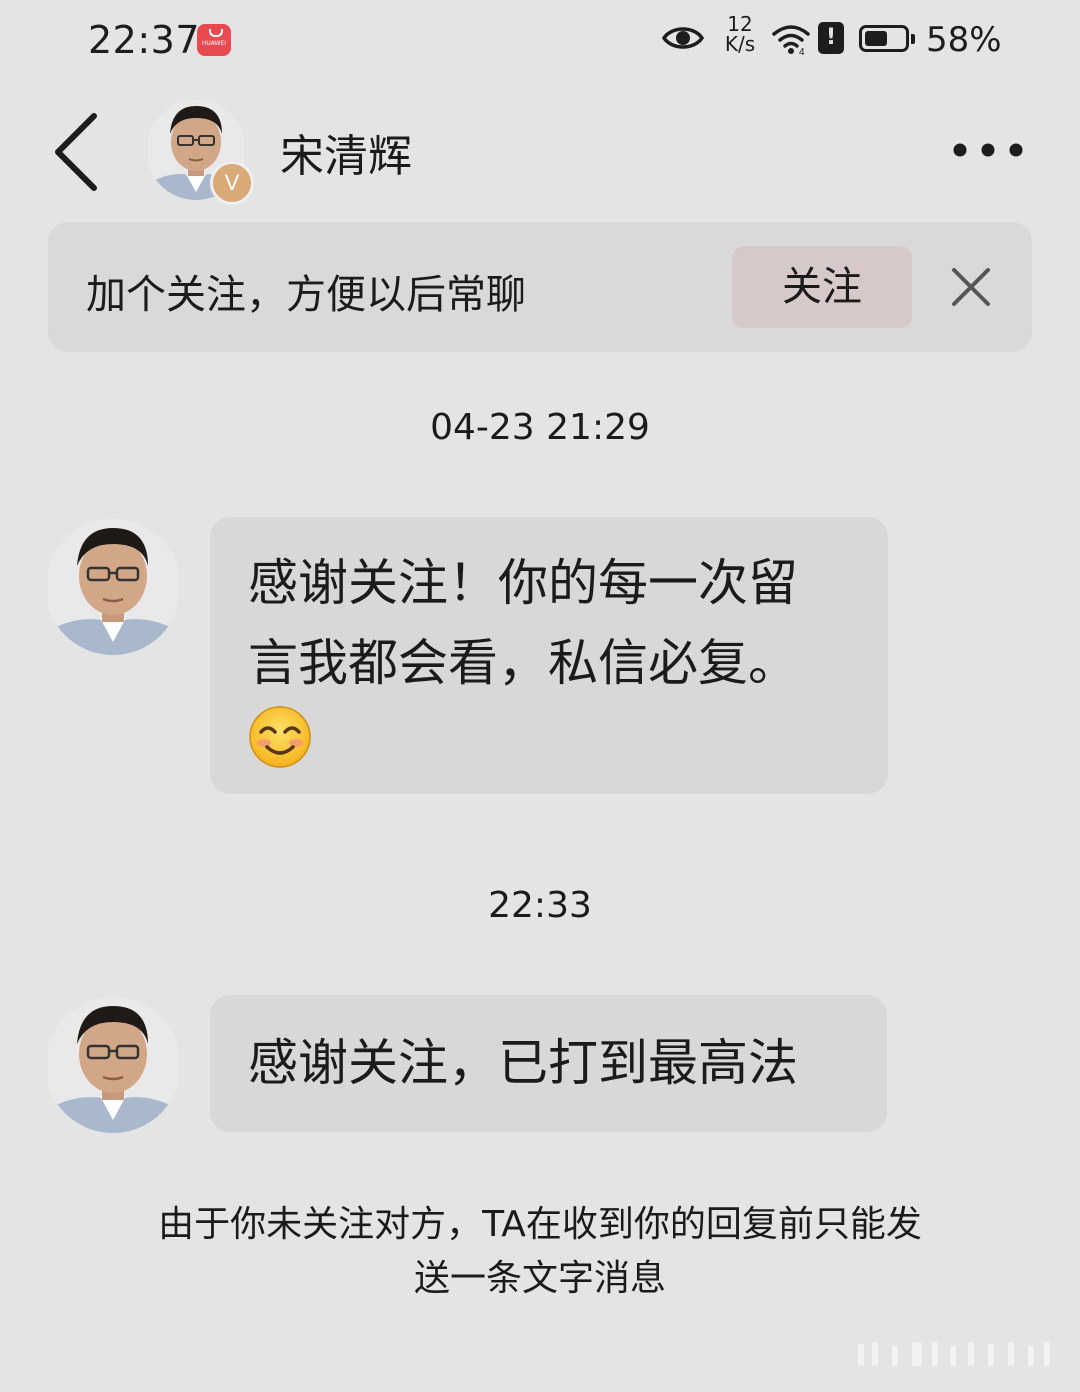 The height and width of the screenshot is (1392, 1080). I want to click on status-bar: 22:37 HUAWEI 12 K/s 4 ! 58%, so click(540, 42).